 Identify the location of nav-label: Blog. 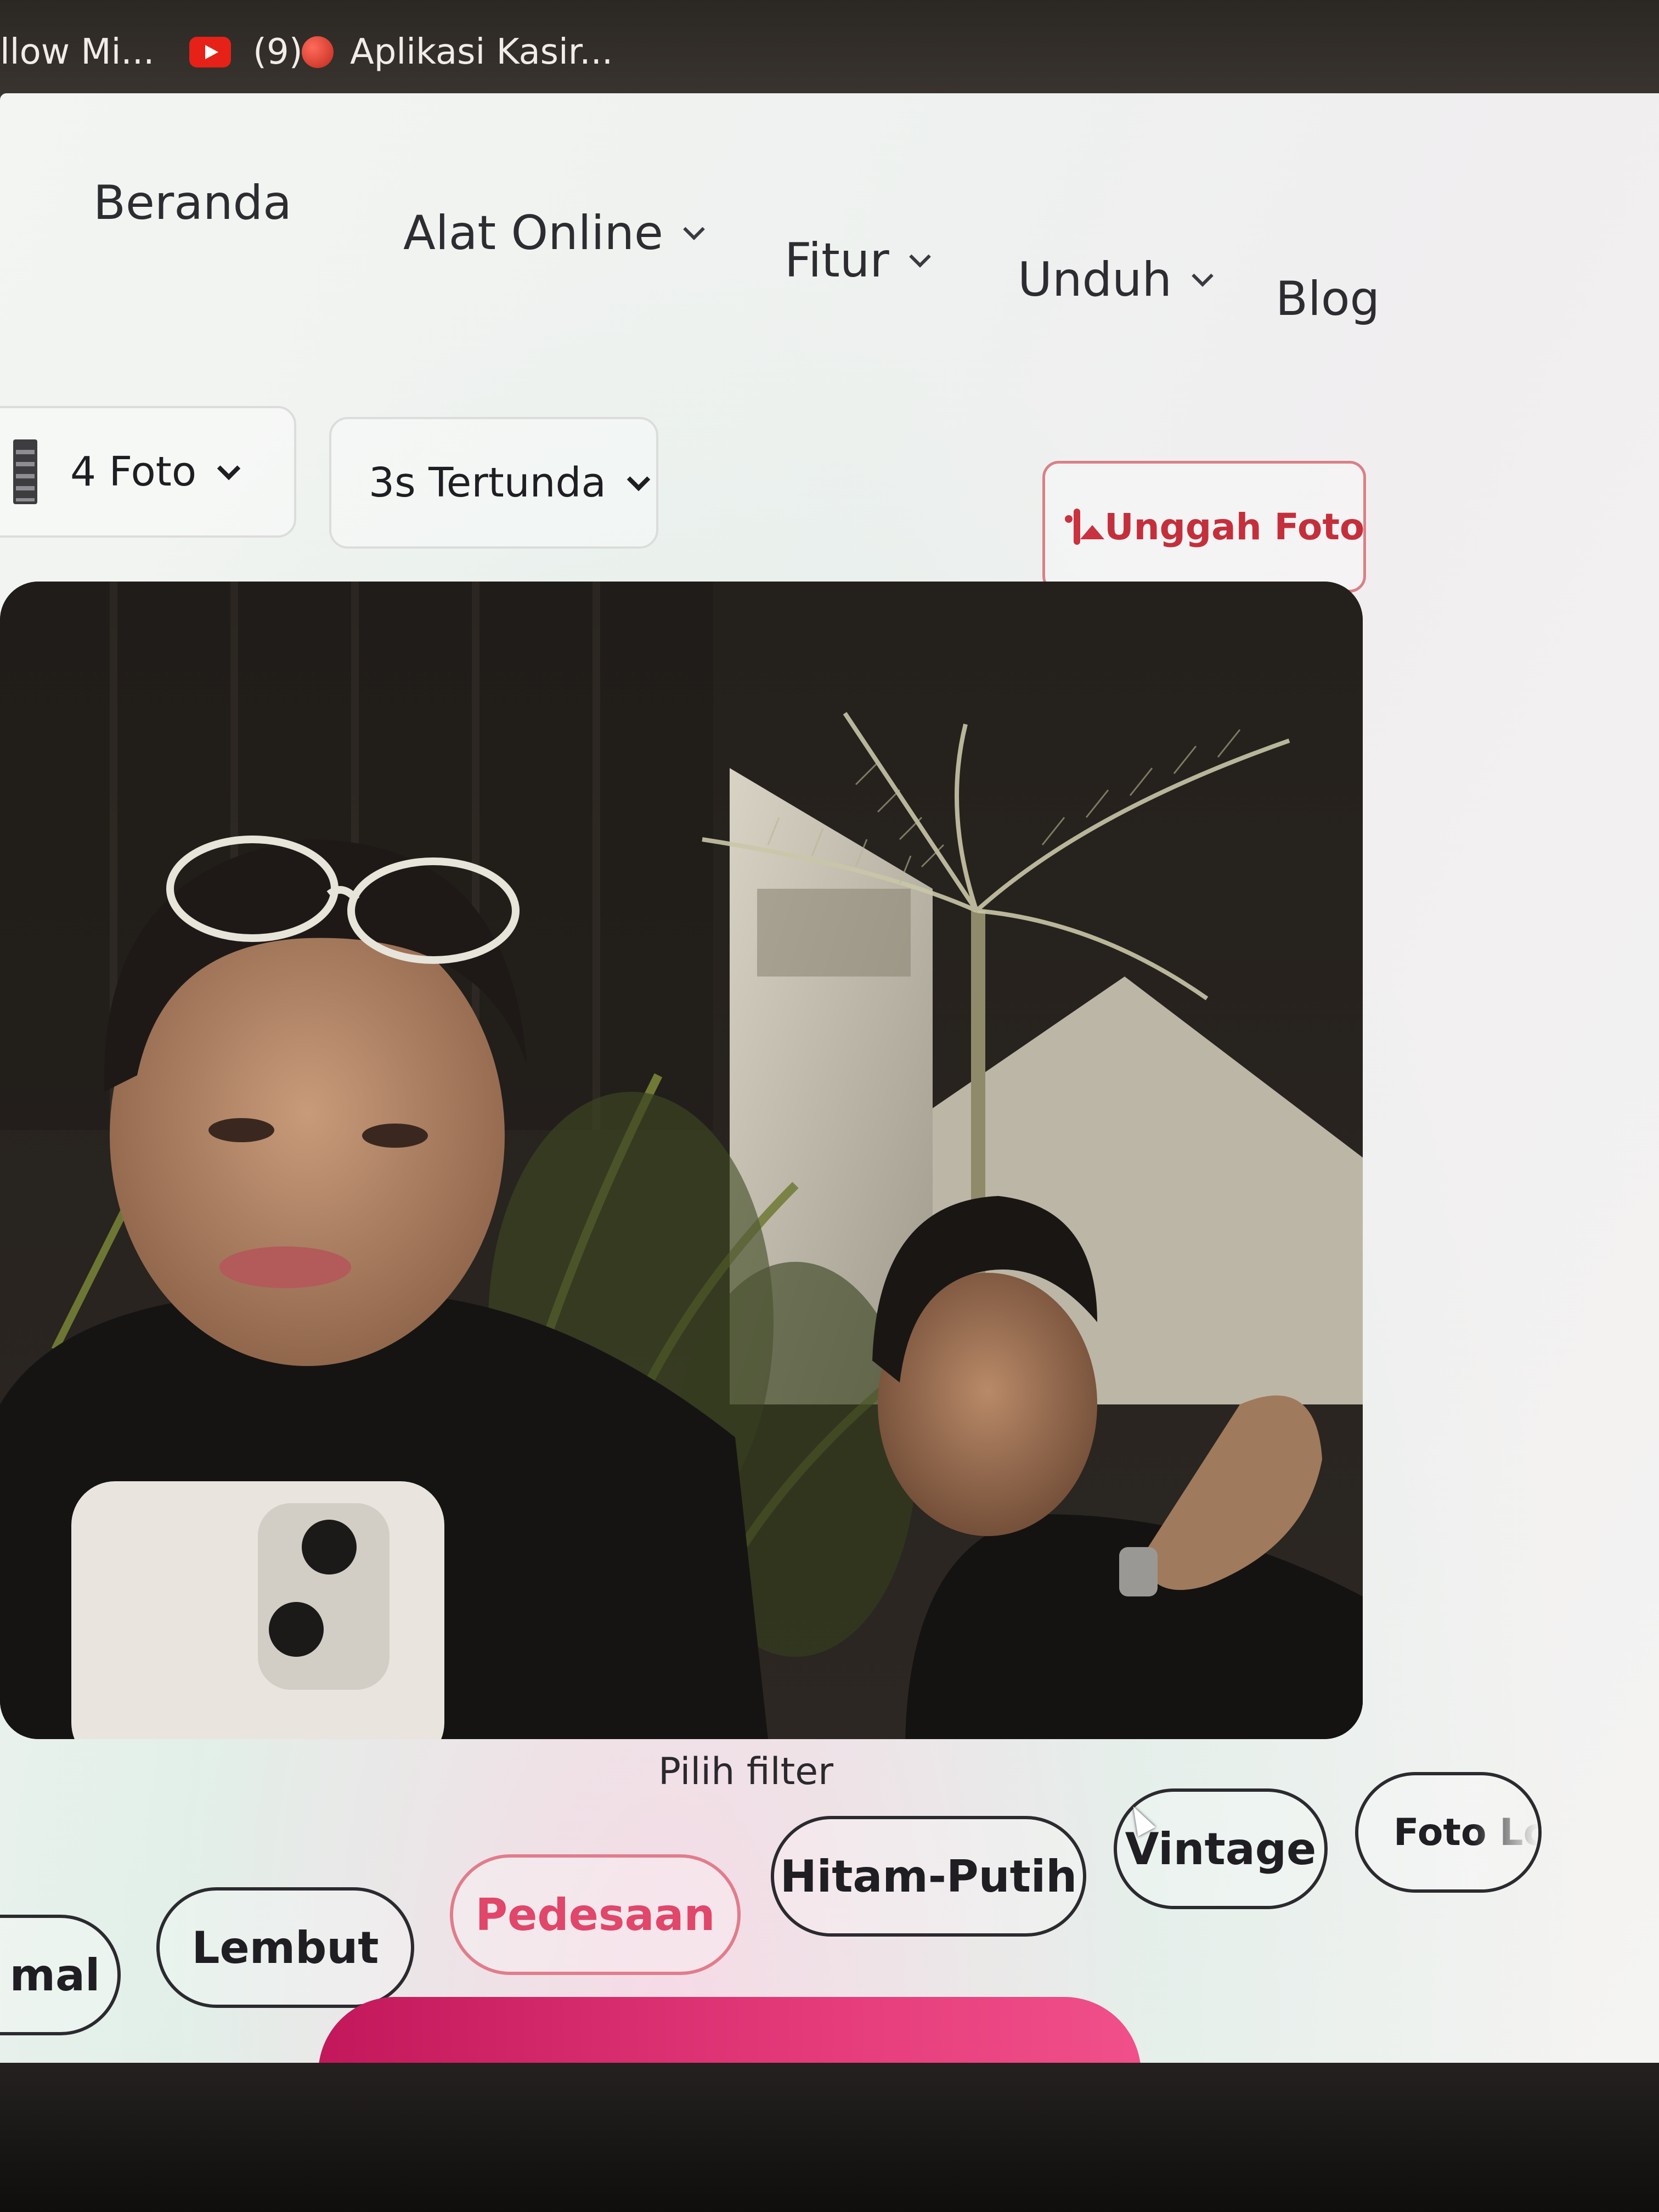
(1328, 299).